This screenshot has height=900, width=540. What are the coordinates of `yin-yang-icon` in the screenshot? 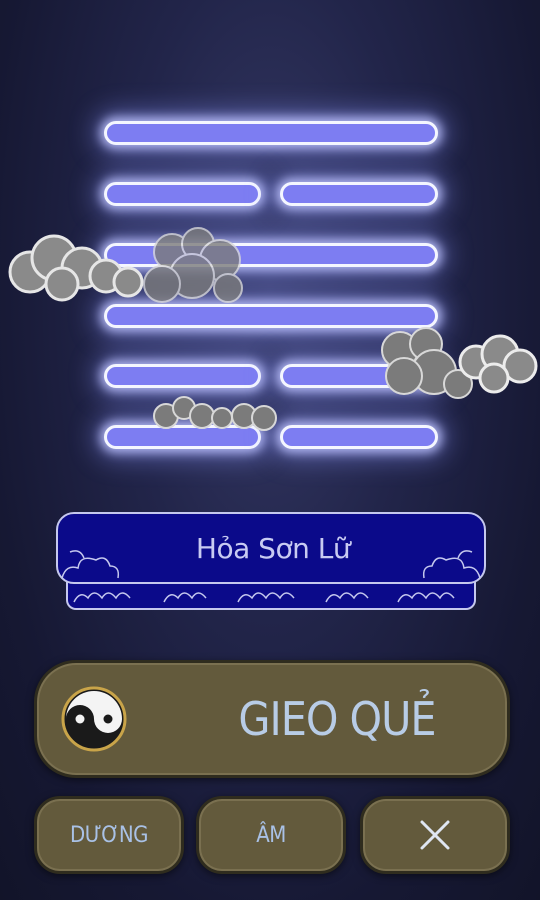 It's located at (94, 719).